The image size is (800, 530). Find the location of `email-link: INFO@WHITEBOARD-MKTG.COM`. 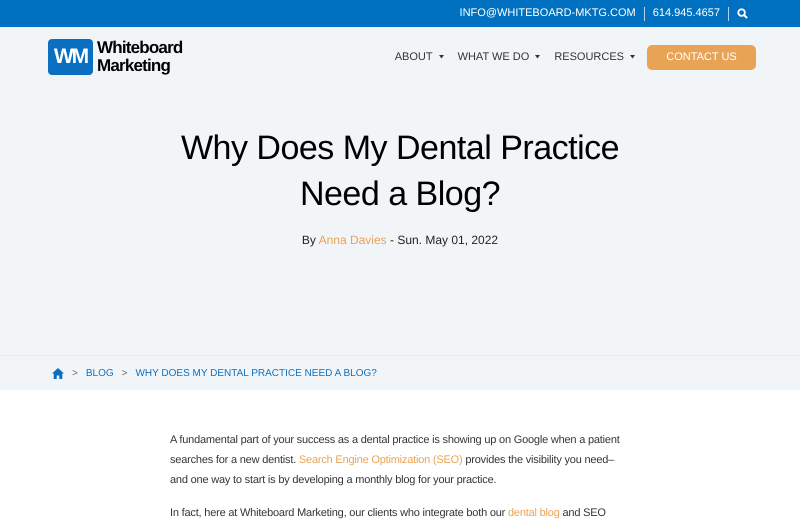

email-link: INFO@WHITEBOARD-MKTG.COM is located at coordinates (548, 13).